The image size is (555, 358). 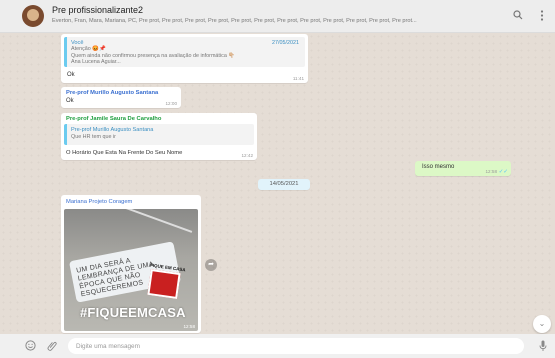 What do you see at coordinates (33, 16) in the screenshot?
I see `group-avatar` at bounding box center [33, 16].